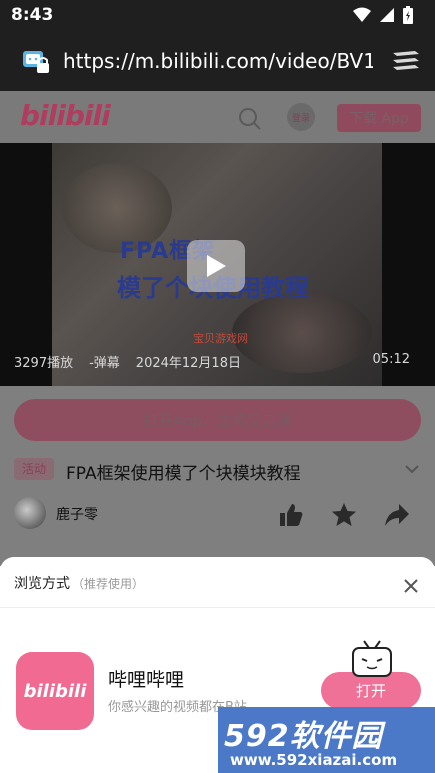 This screenshot has width=435, height=773. Describe the element at coordinates (387, 15) in the screenshot. I see `signal-icon` at that location.